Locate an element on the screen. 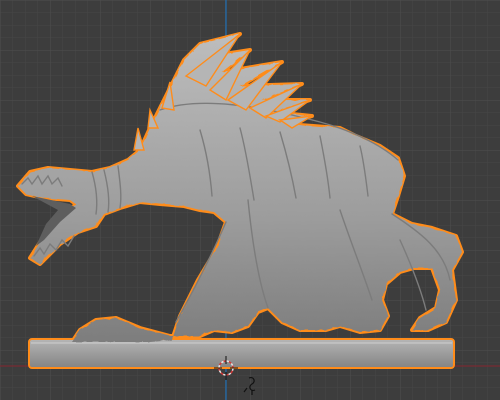 This screenshot has width=500, height=400. base-plinth is located at coordinates (241, 353).